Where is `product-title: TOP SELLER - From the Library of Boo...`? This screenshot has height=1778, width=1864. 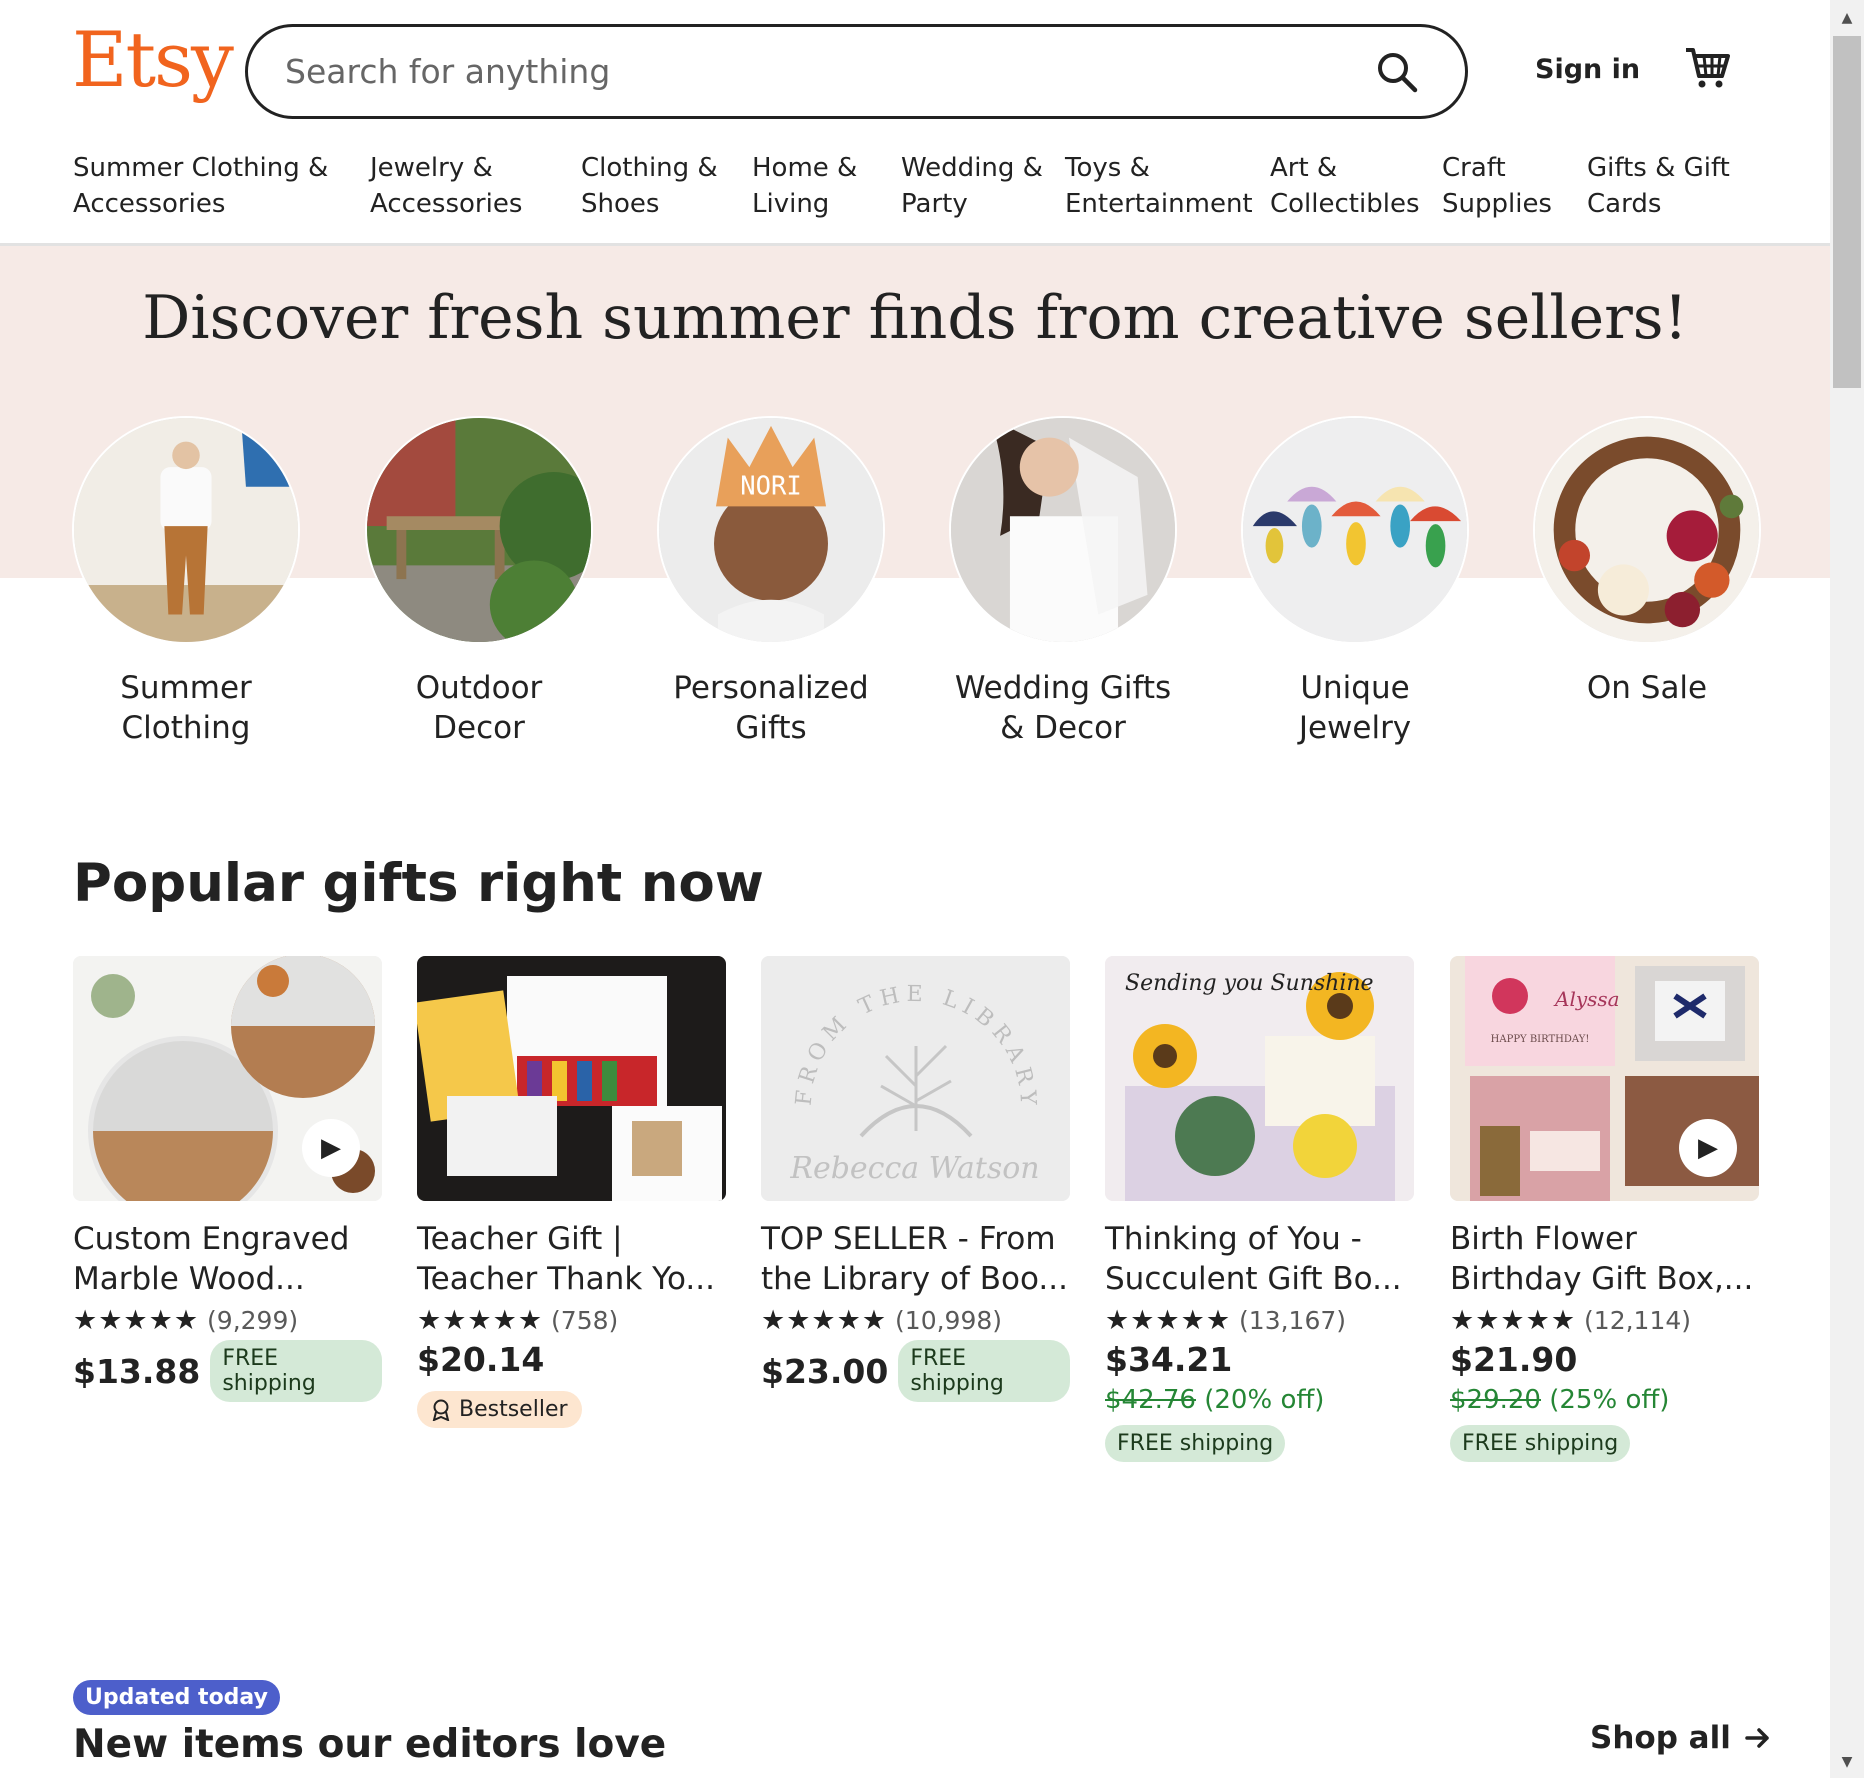
product-title: TOP SELLER - From the Library of Boo... is located at coordinates (914, 1259).